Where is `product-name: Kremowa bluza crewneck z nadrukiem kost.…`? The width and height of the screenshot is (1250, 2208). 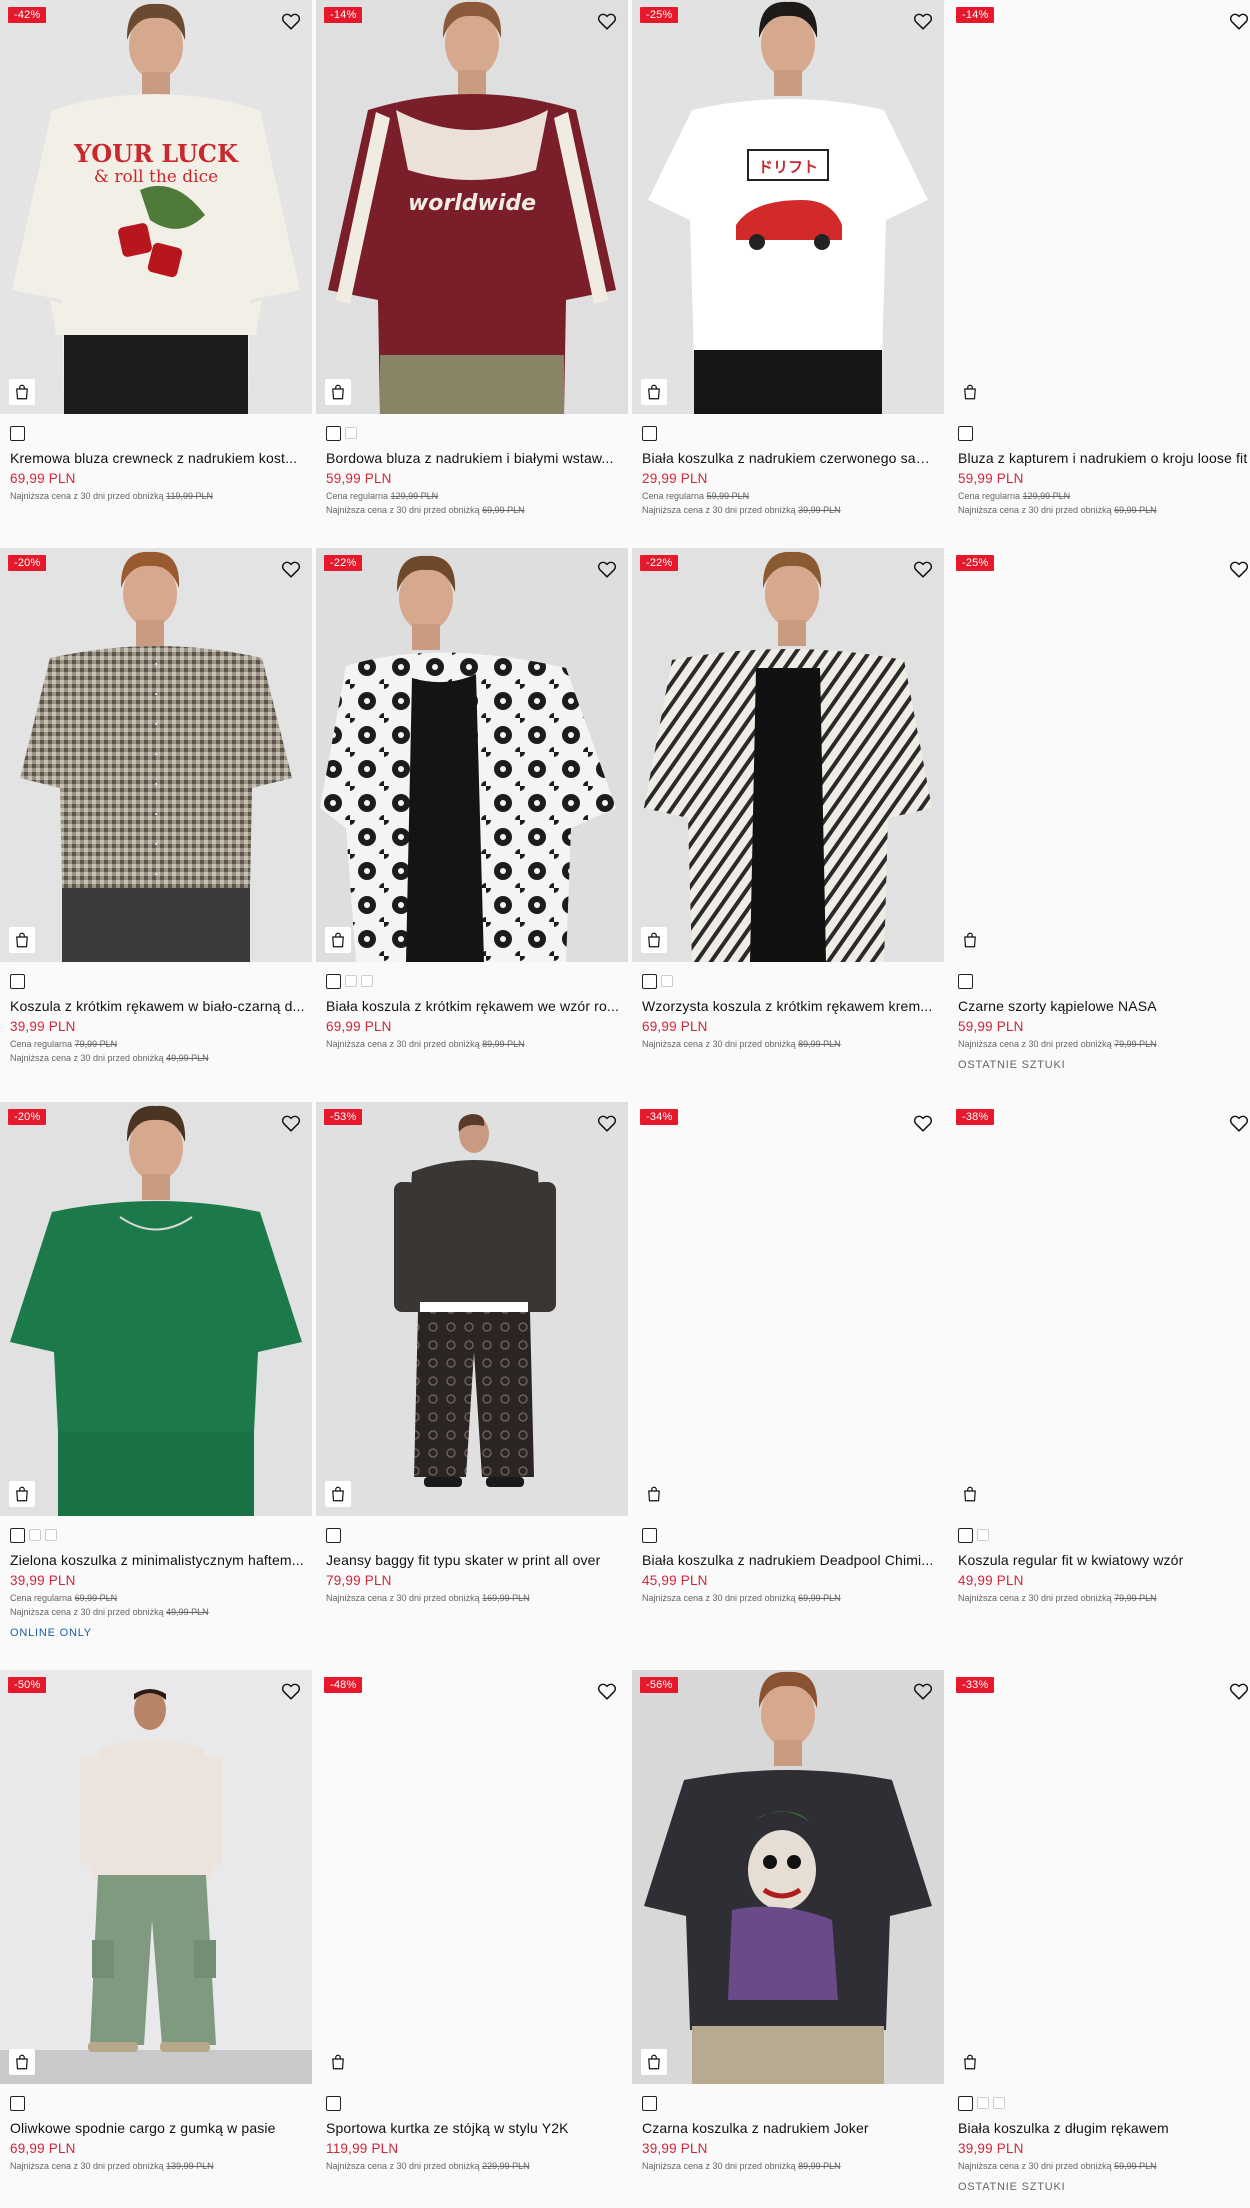 product-name: Kremowa bluza crewneck z nadrukiem kost.… is located at coordinates (158, 458).